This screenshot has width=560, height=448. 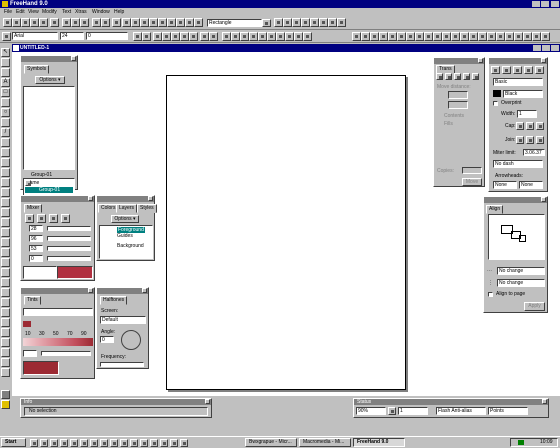 What do you see at coordinates (505, 185) in the screenshot?
I see `arrowhead-left-select: None` at bounding box center [505, 185].